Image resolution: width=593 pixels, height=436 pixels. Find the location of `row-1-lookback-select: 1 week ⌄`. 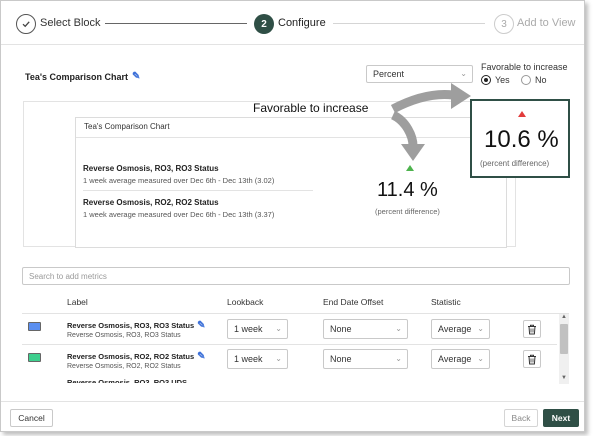

row-1-lookback-select: 1 week ⌄ is located at coordinates (257, 329).